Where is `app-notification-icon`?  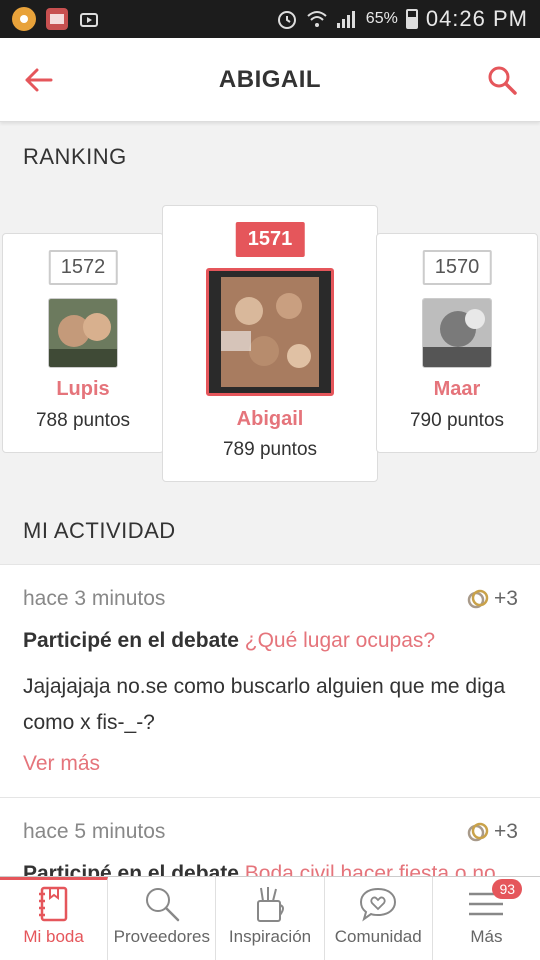
app-notification-icon is located at coordinates (24, 19).